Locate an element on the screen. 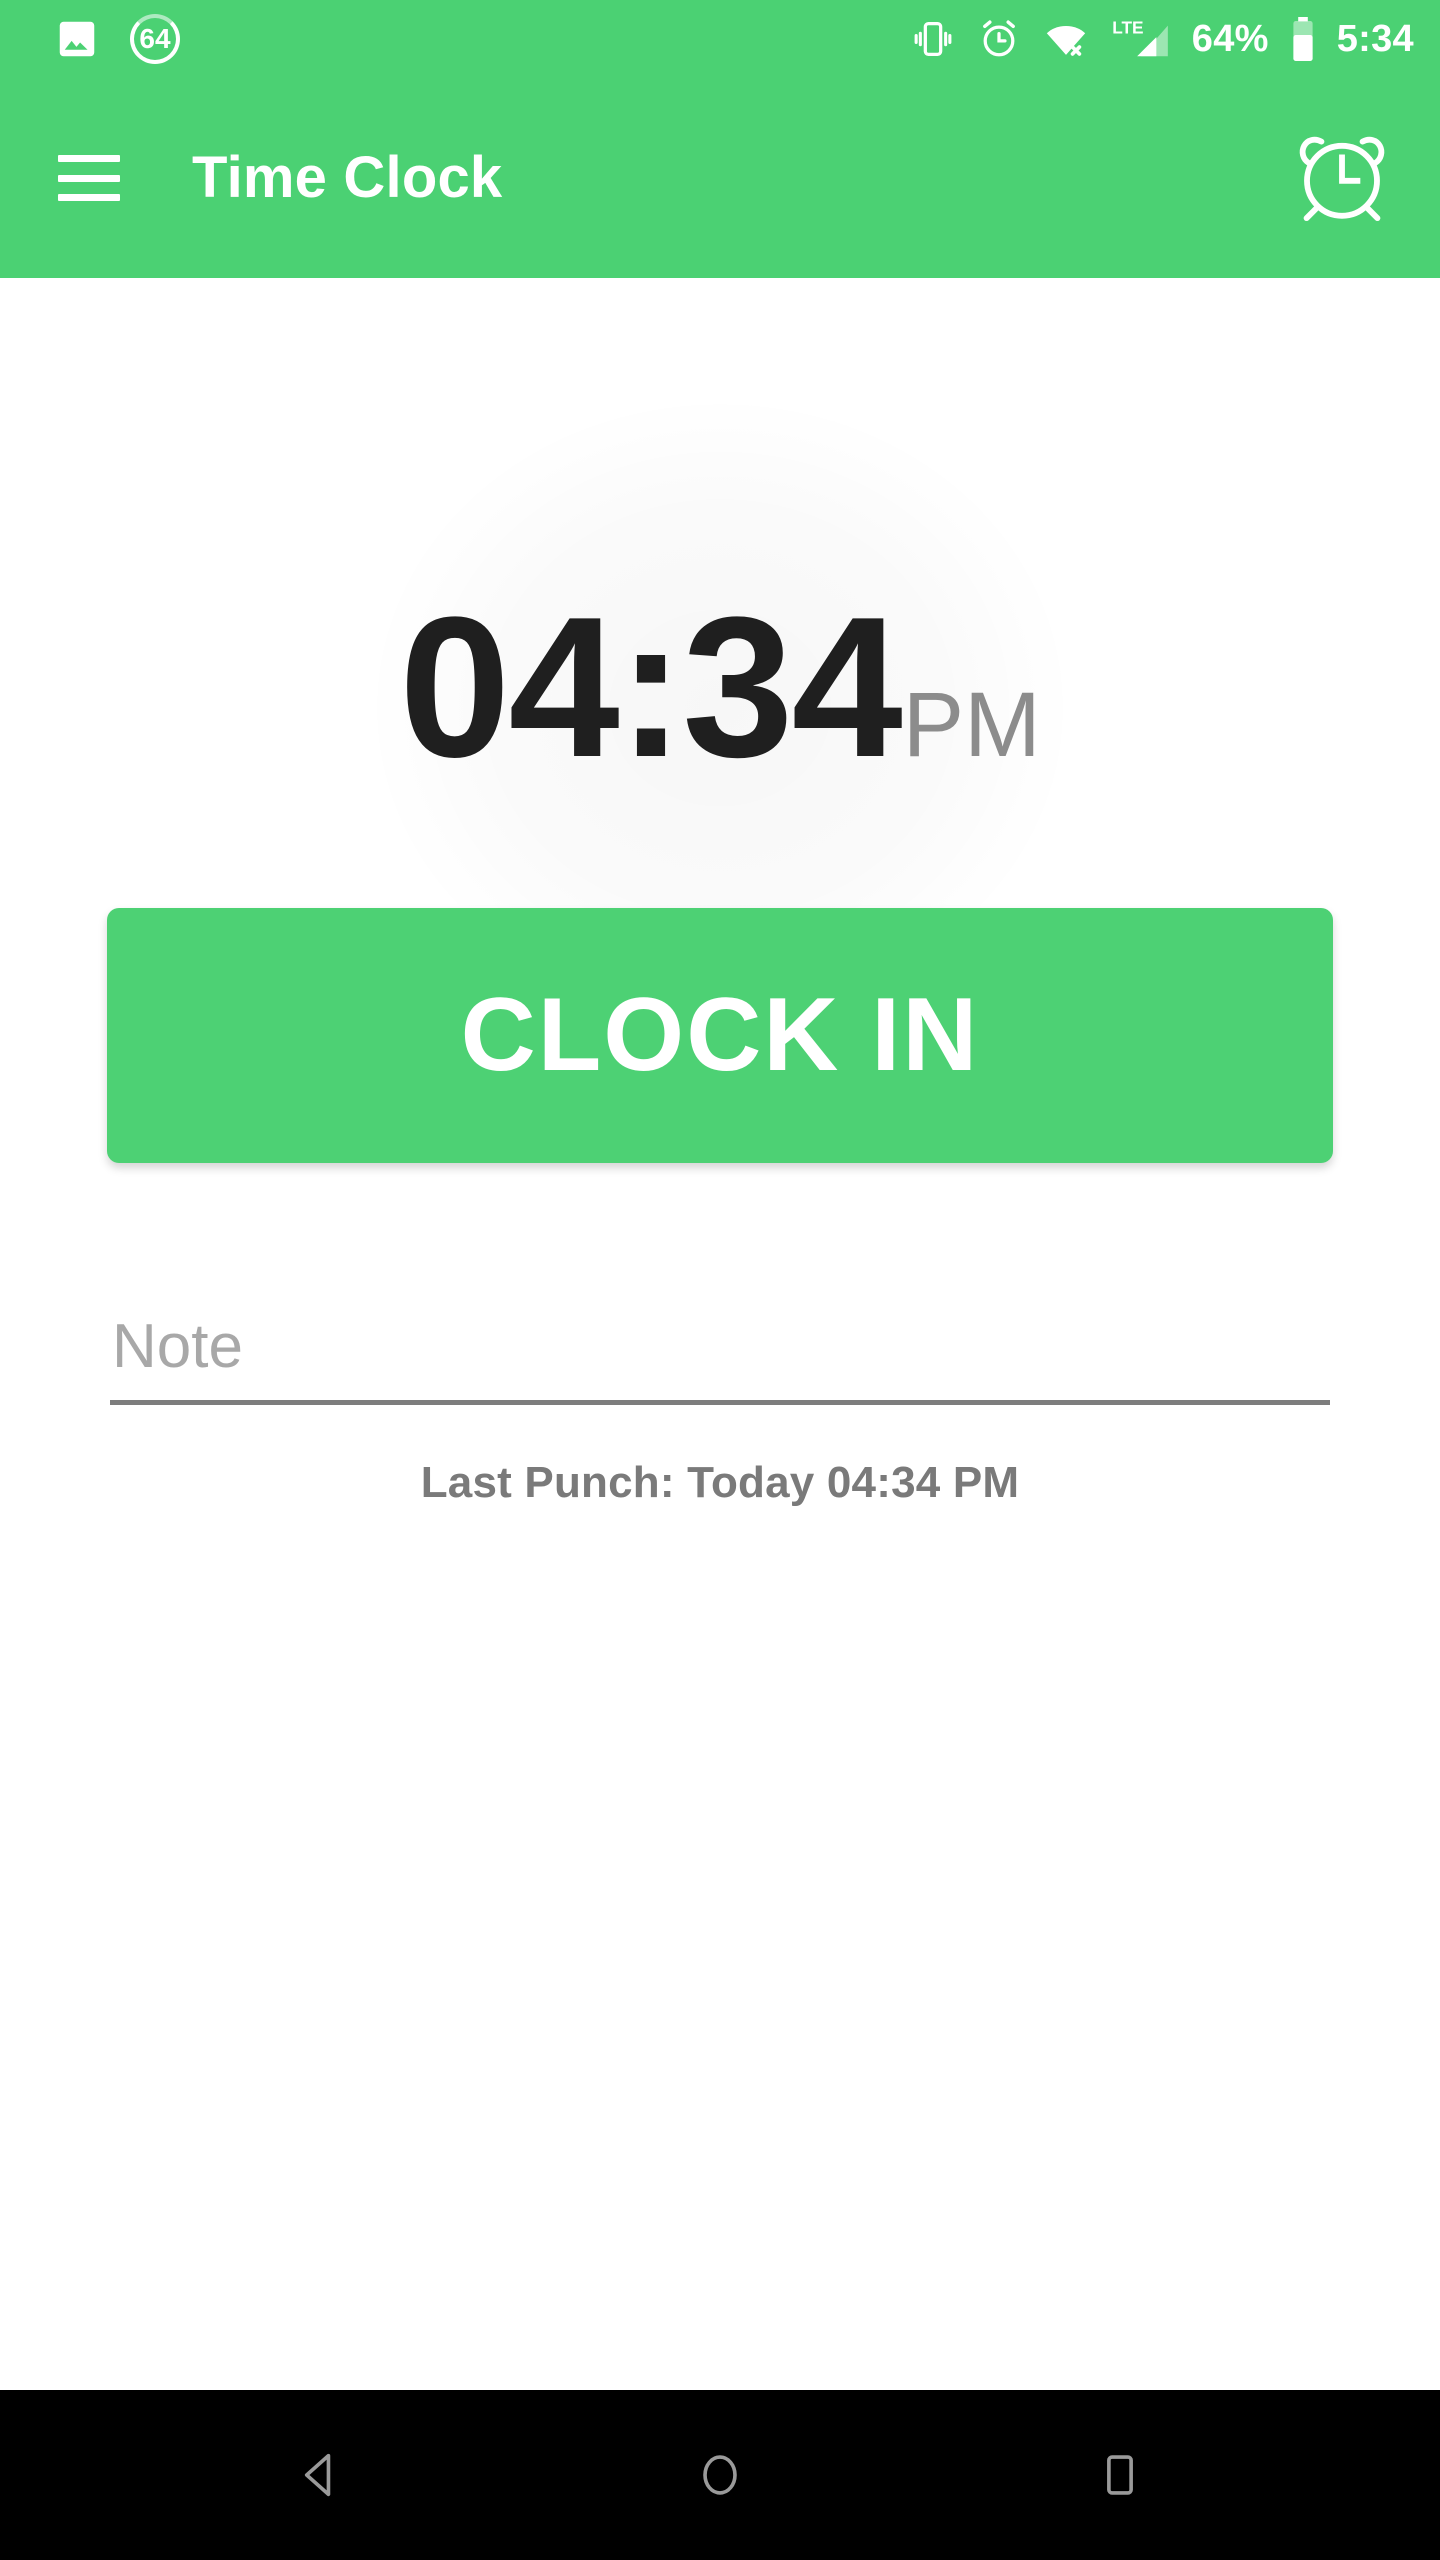 Image resolution: width=1440 pixels, height=2560 pixels. lte-signal-icon: LTE is located at coordinates (1141, 39).